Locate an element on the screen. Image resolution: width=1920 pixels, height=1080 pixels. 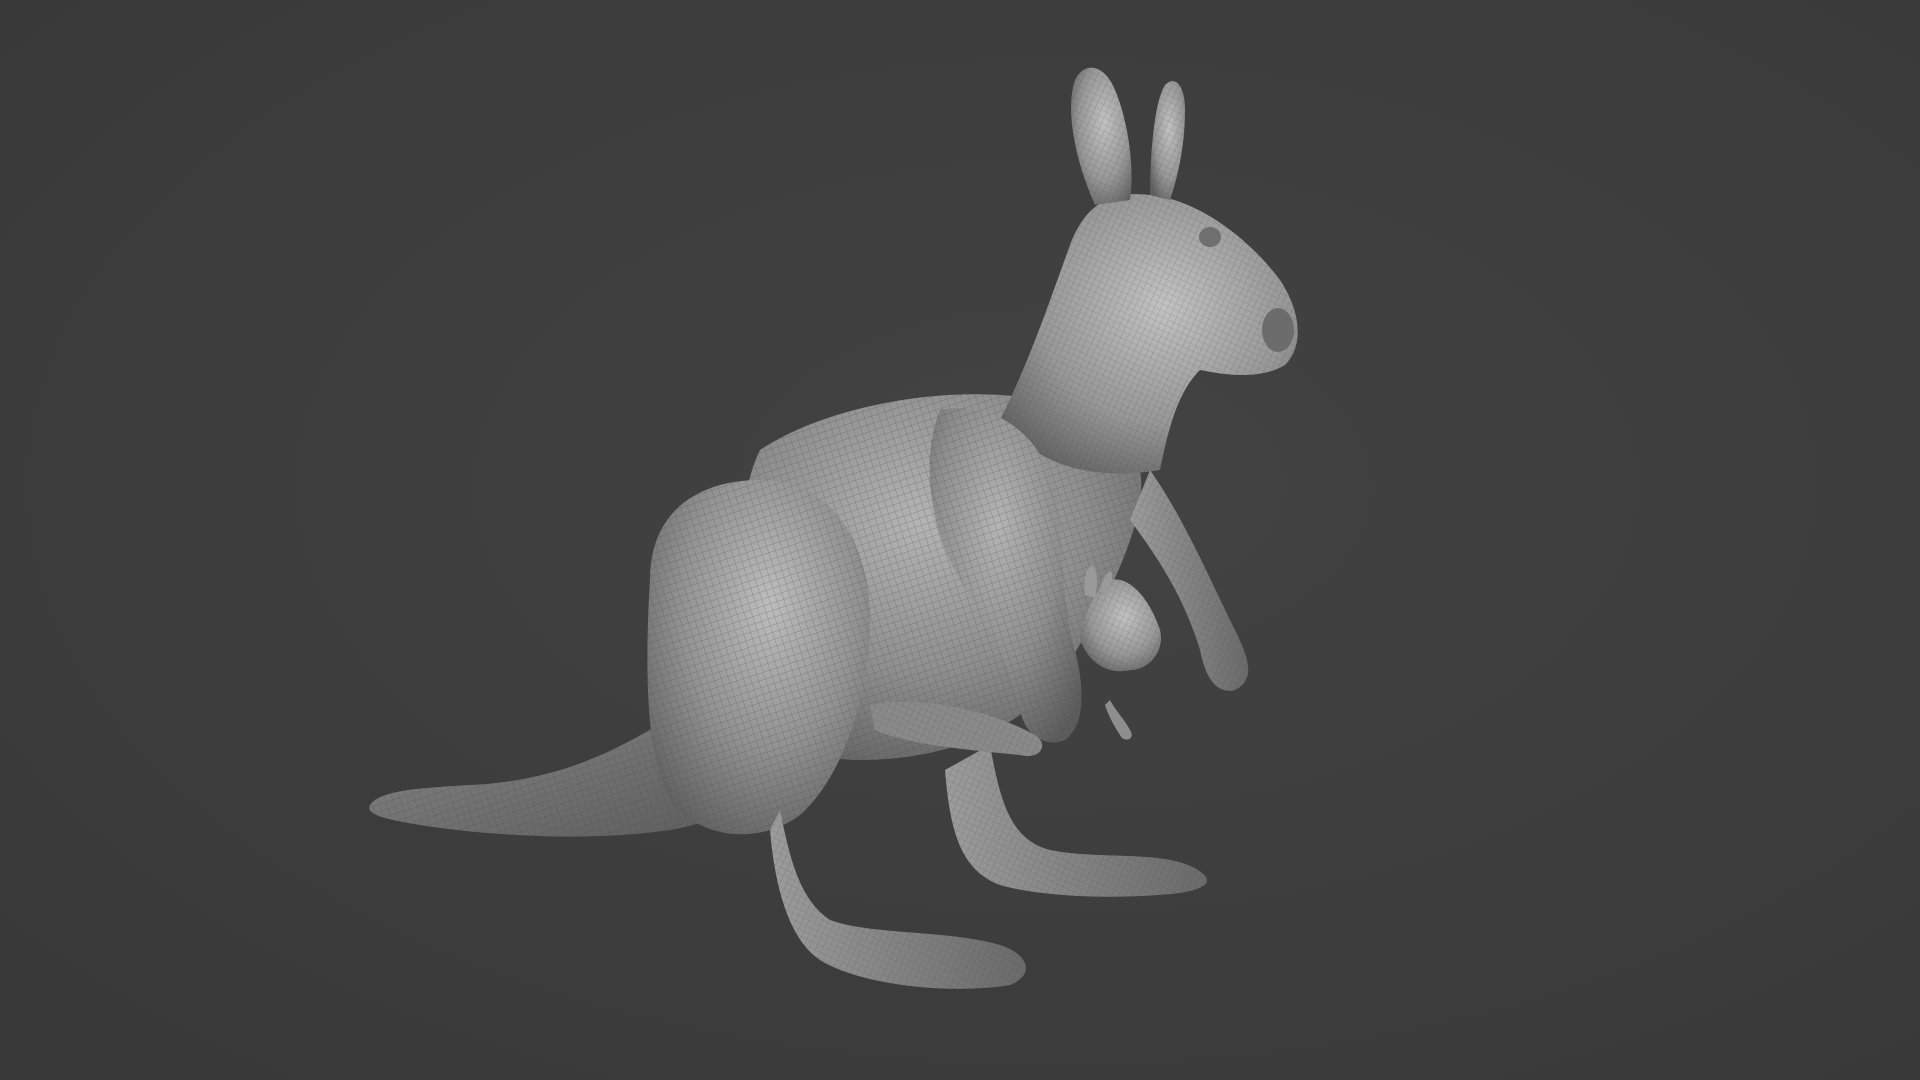
haunch is located at coordinates (758, 657).